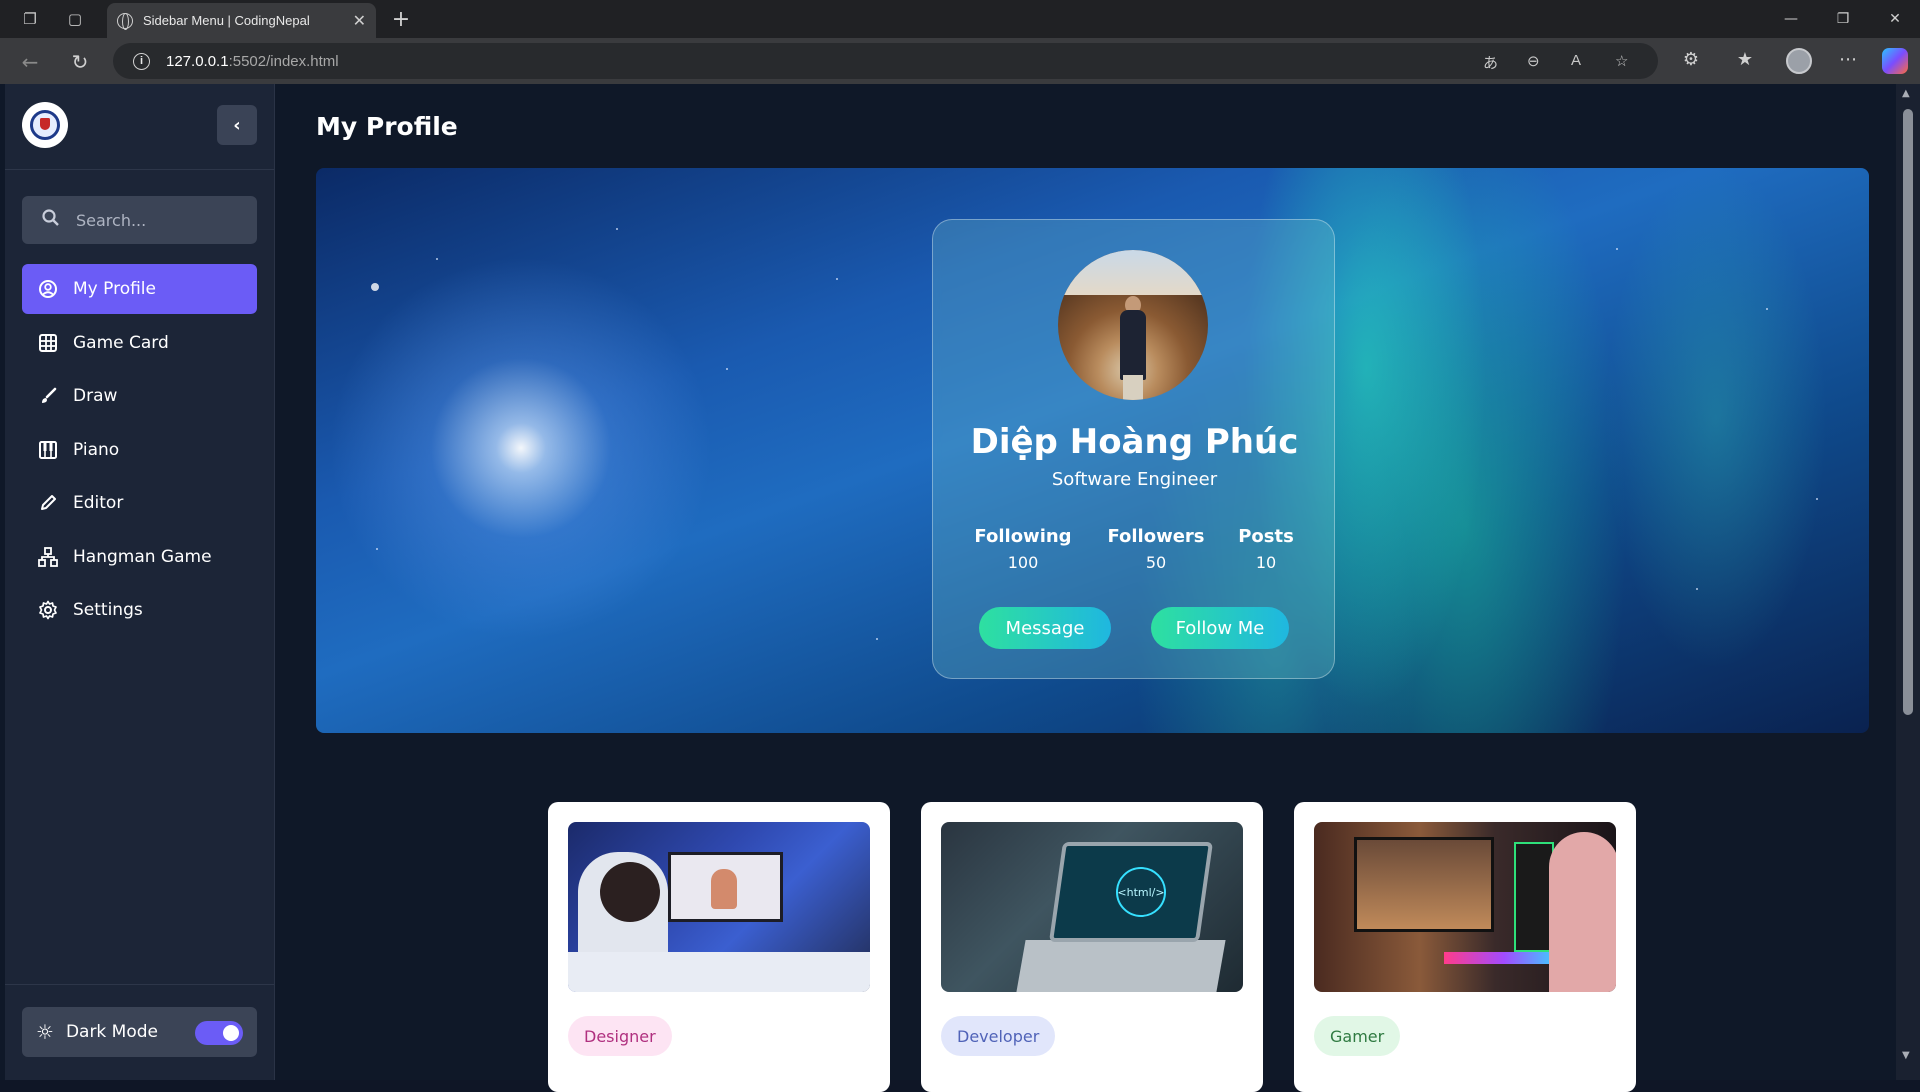 The width and height of the screenshot is (1920, 1092). I want to click on read-aloud-icon: A, so click(1576, 60).